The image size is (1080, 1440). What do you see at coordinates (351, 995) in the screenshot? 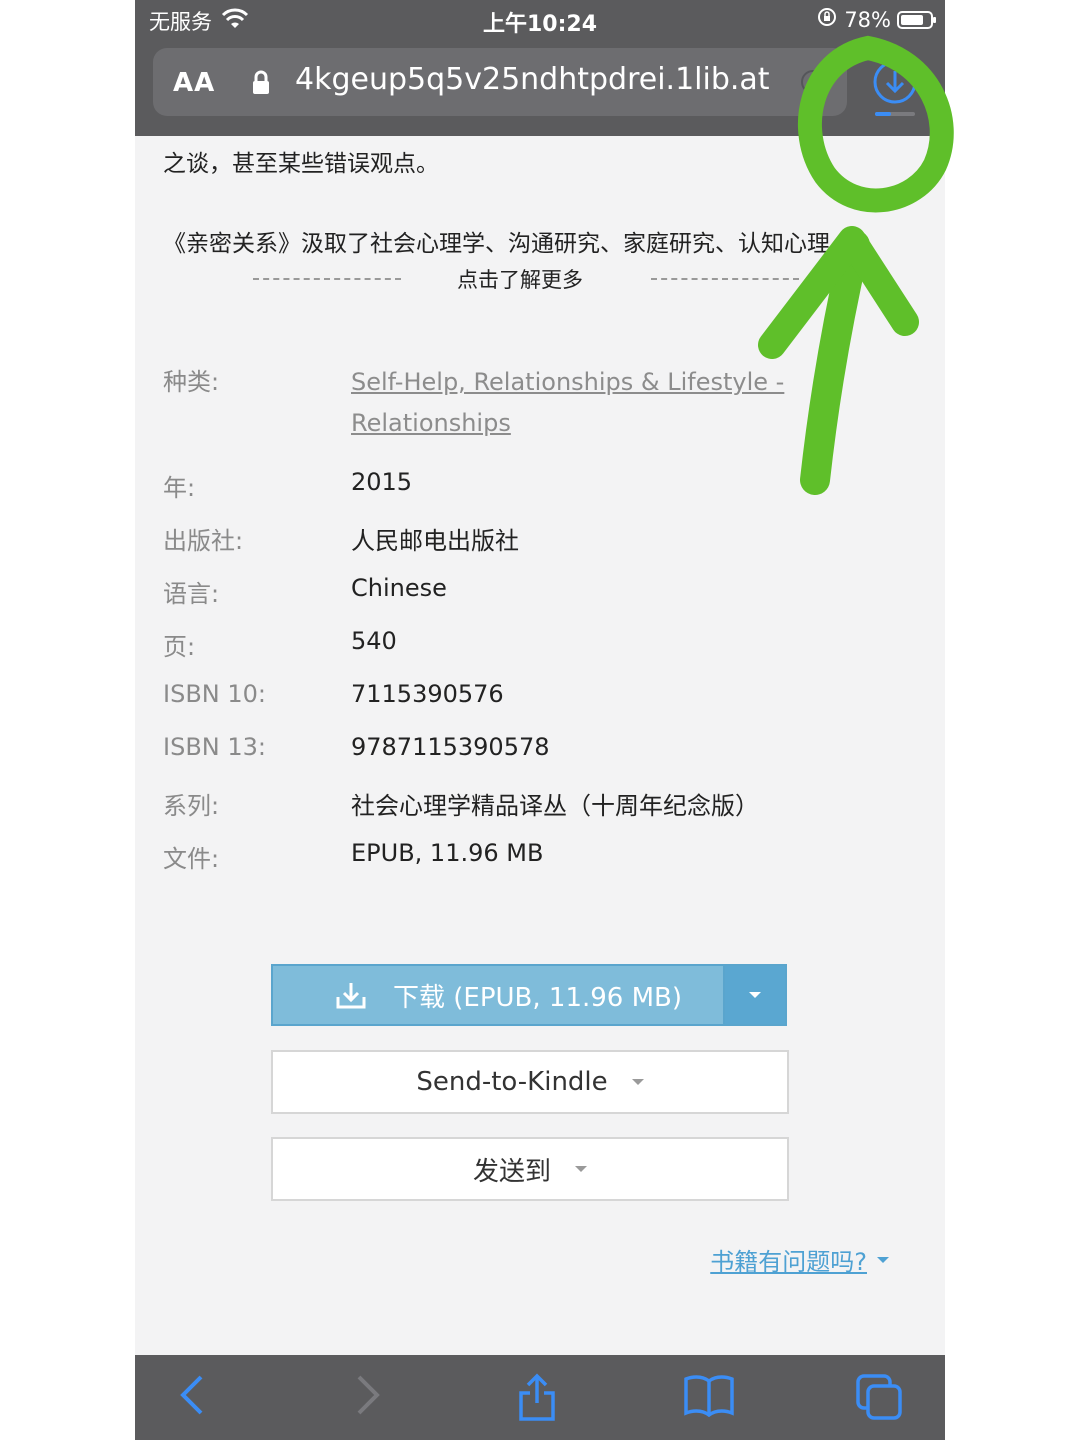
I see `download-tray-icon` at bounding box center [351, 995].